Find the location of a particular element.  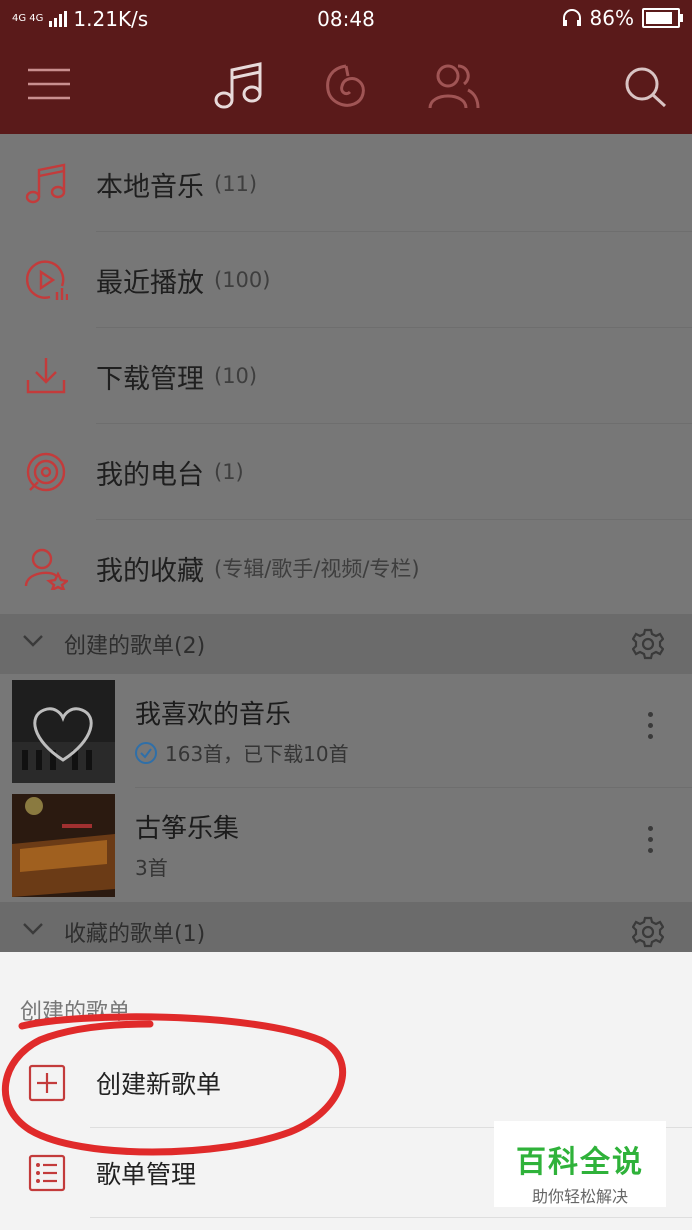

search-icon is located at coordinates (646, 87).